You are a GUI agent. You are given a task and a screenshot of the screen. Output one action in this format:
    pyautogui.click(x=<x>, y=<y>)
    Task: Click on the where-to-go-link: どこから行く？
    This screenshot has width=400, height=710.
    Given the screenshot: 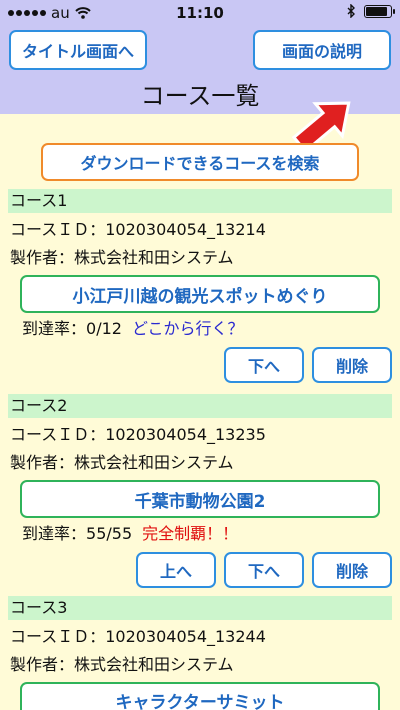 What is the action you would take?
    pyautogui.click(x=188, y=329)
    